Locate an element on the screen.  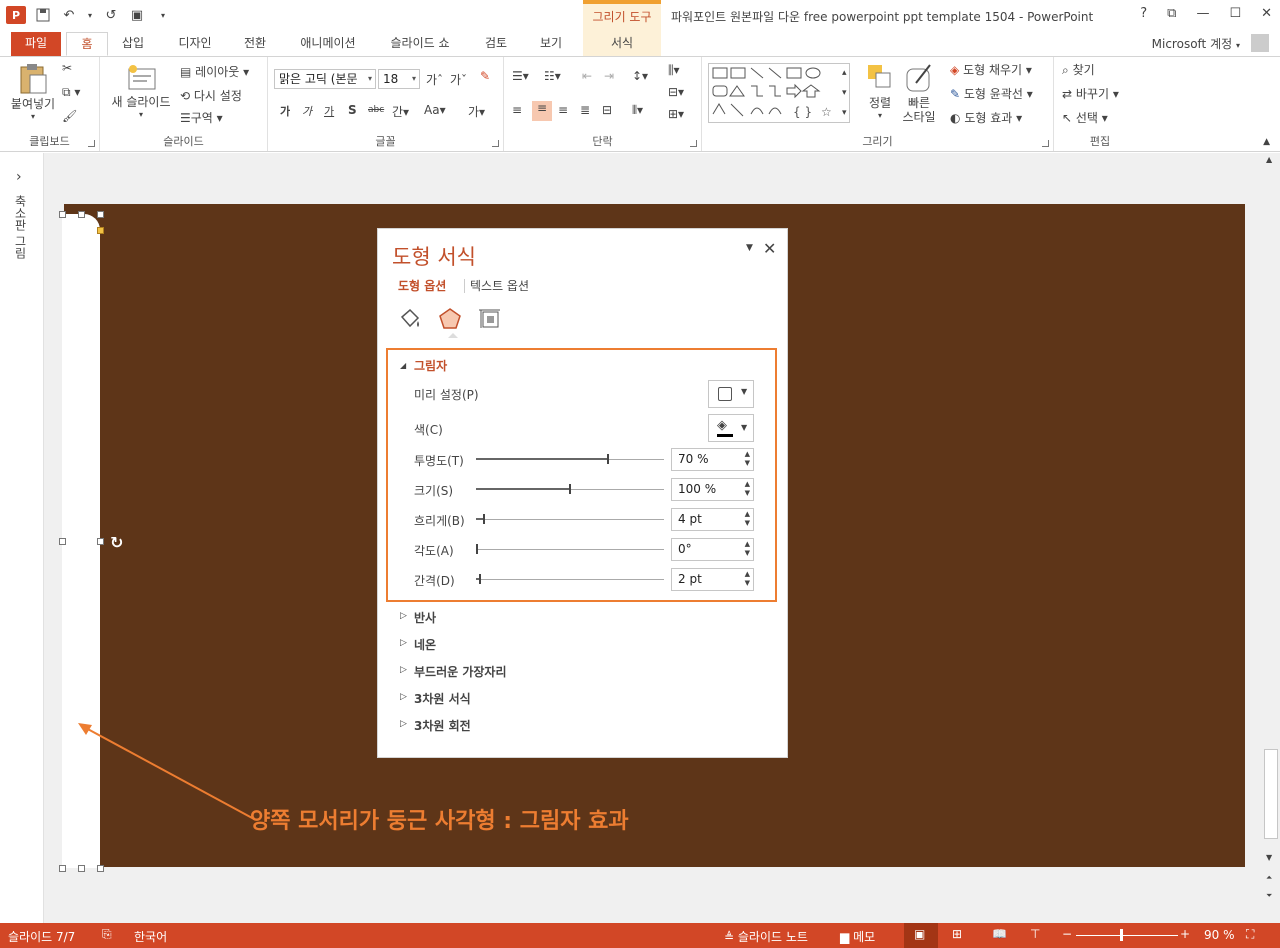
redo-icon: ↺ is located at coordinates (111, 15).